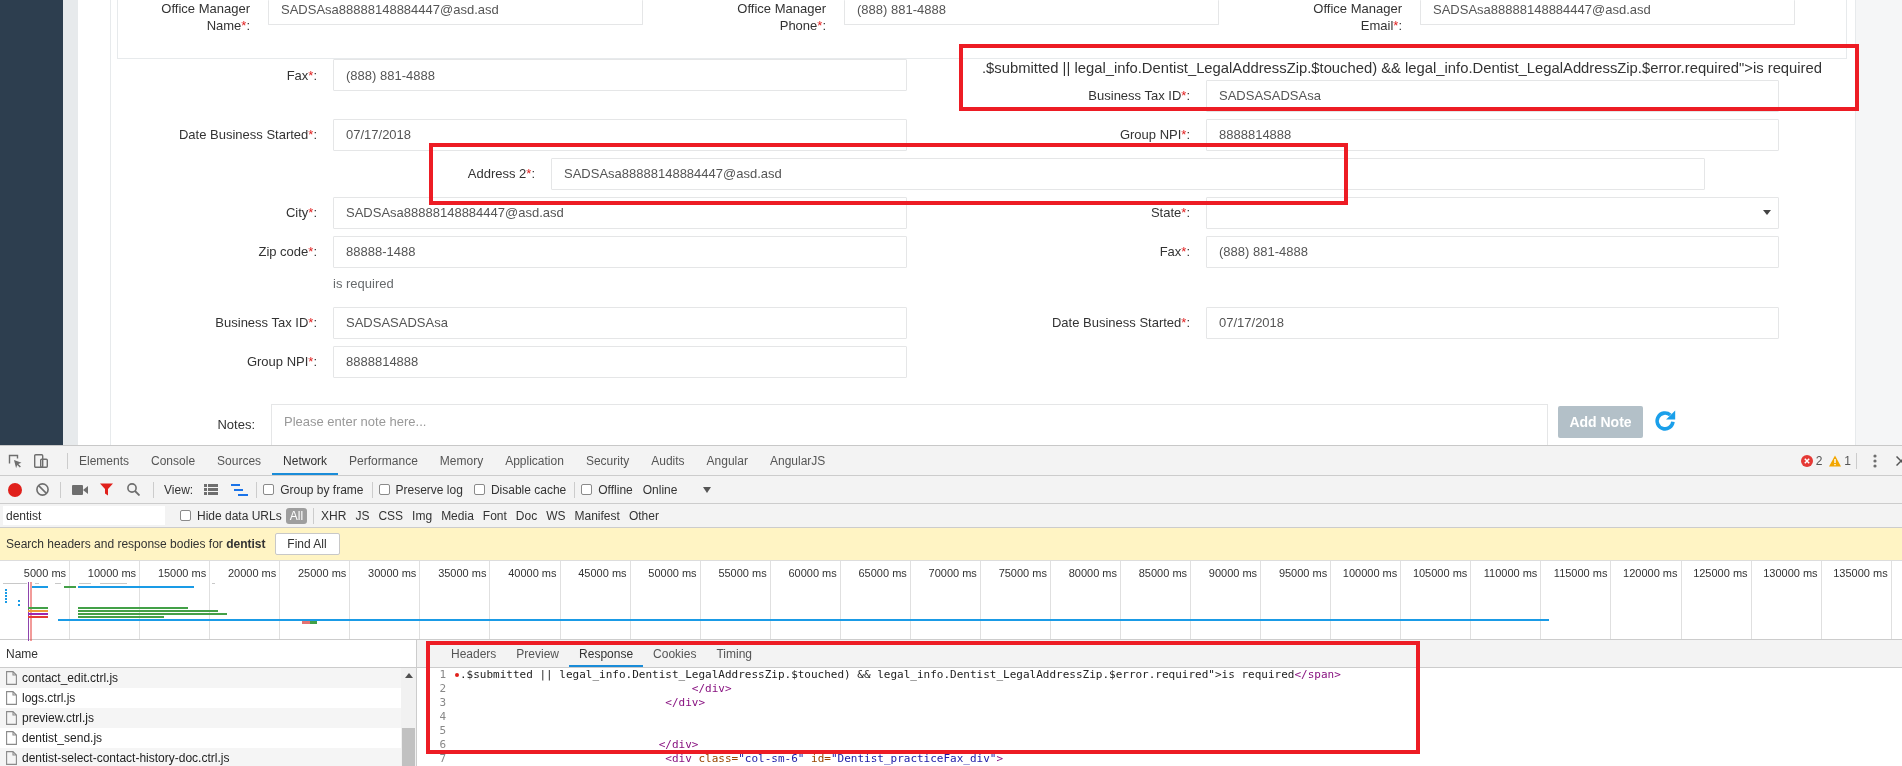 This screenshot has width=1902, height=766. What do you see at coordinates (457, 515) in the screenshot?
I see `resource-type-filter: Media` at bounding box center [457, 515].